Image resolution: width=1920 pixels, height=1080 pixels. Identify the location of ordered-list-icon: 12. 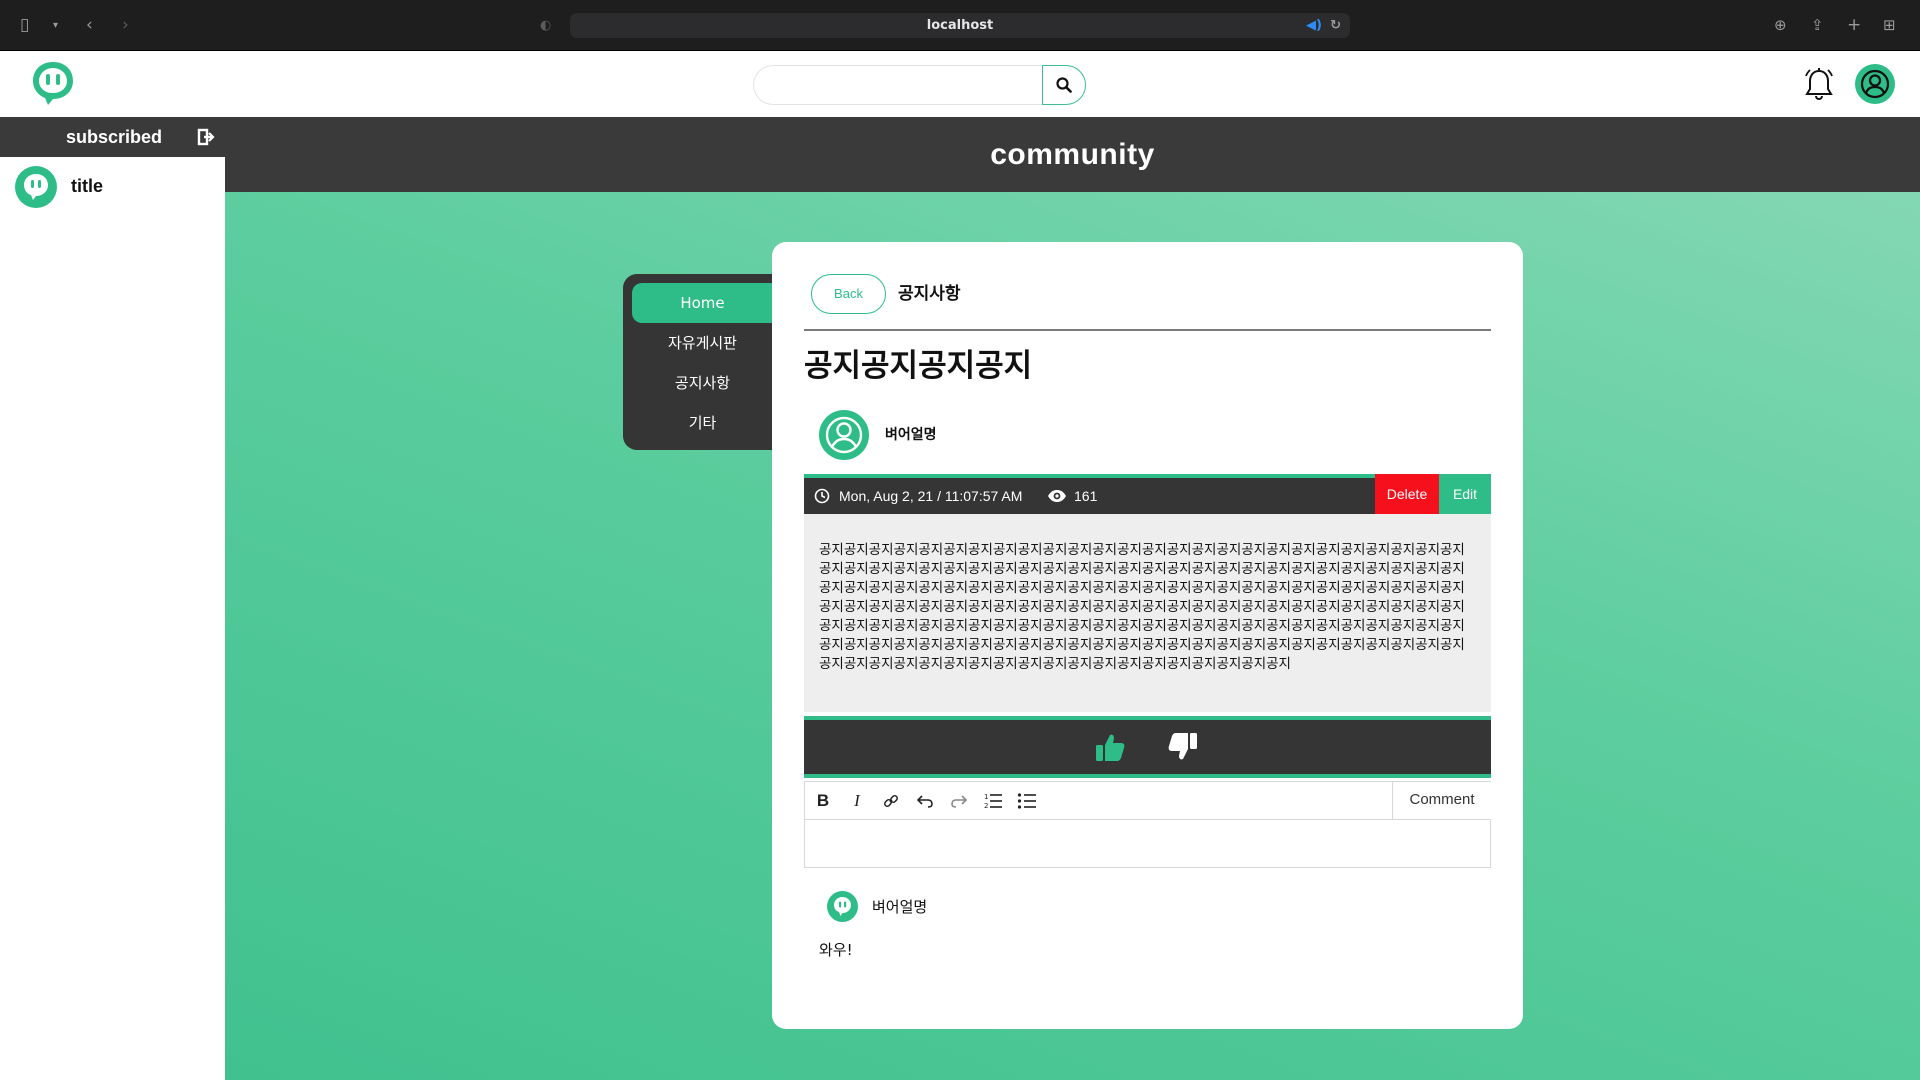
(993, 801).